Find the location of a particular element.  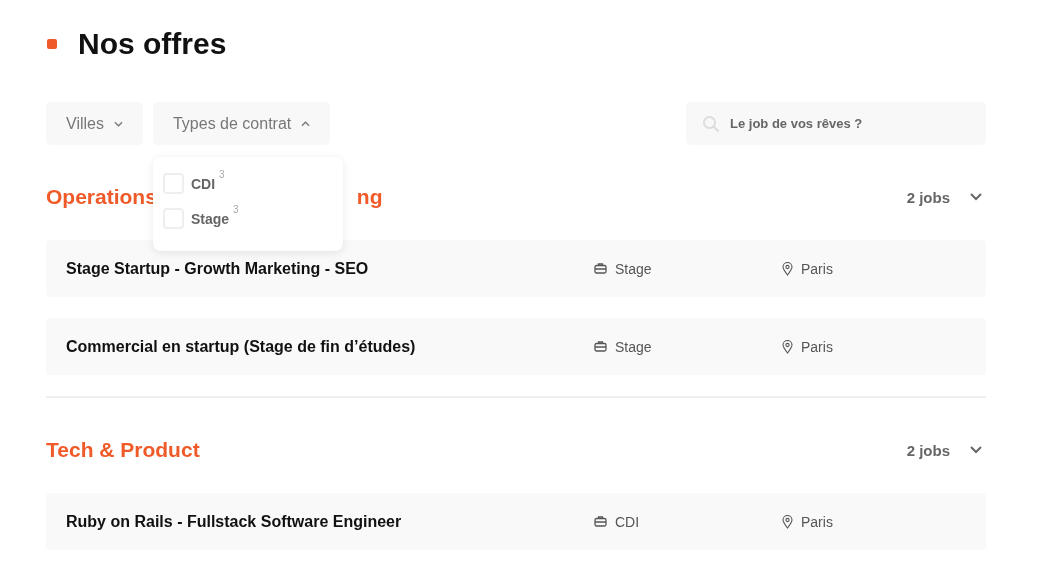

job-title: Ruby on Rails - Fullstack Software Engineer is located at coordinates (330, 521).